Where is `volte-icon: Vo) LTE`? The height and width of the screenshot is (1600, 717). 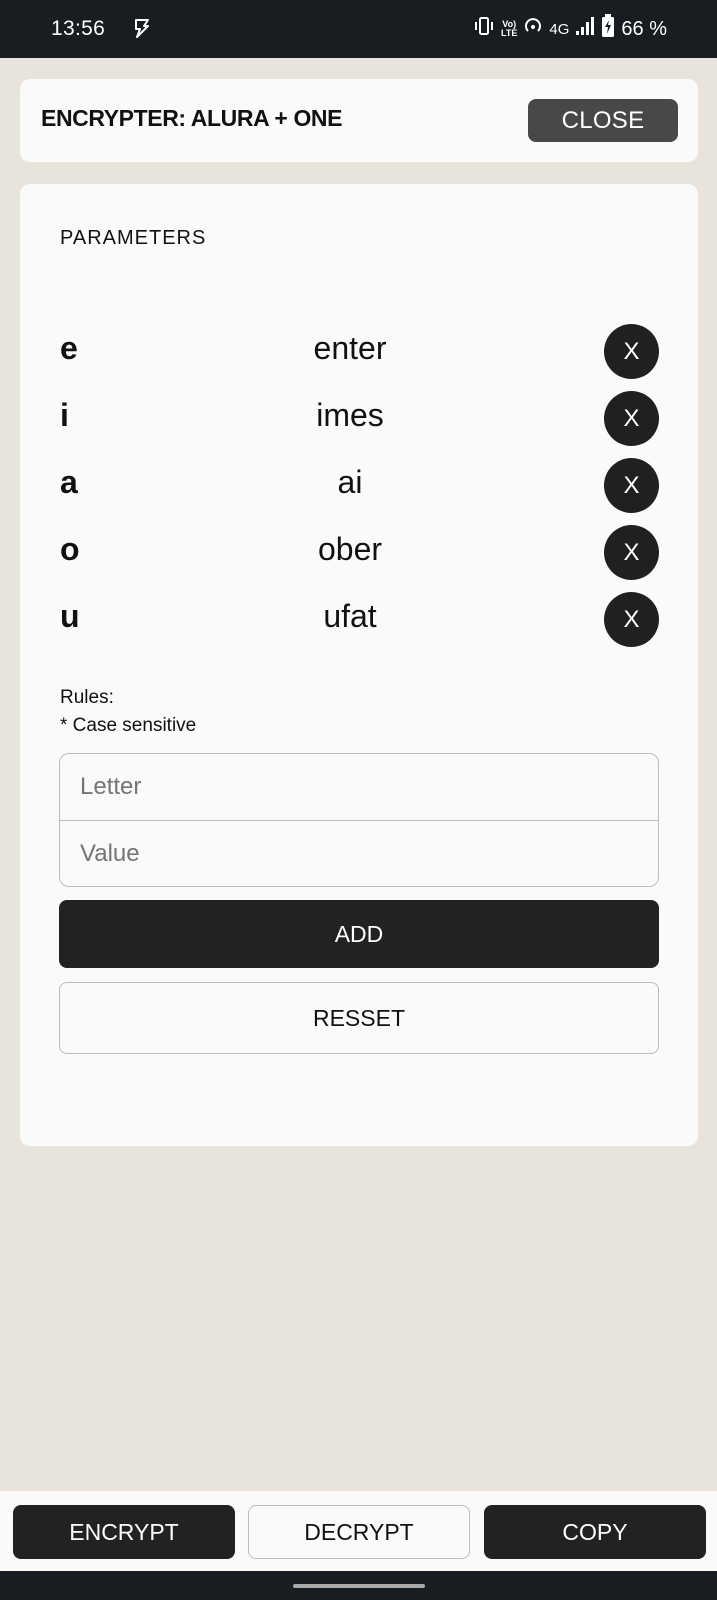 volte-icon: Vo) LTE is located at coordinates (509, 29).